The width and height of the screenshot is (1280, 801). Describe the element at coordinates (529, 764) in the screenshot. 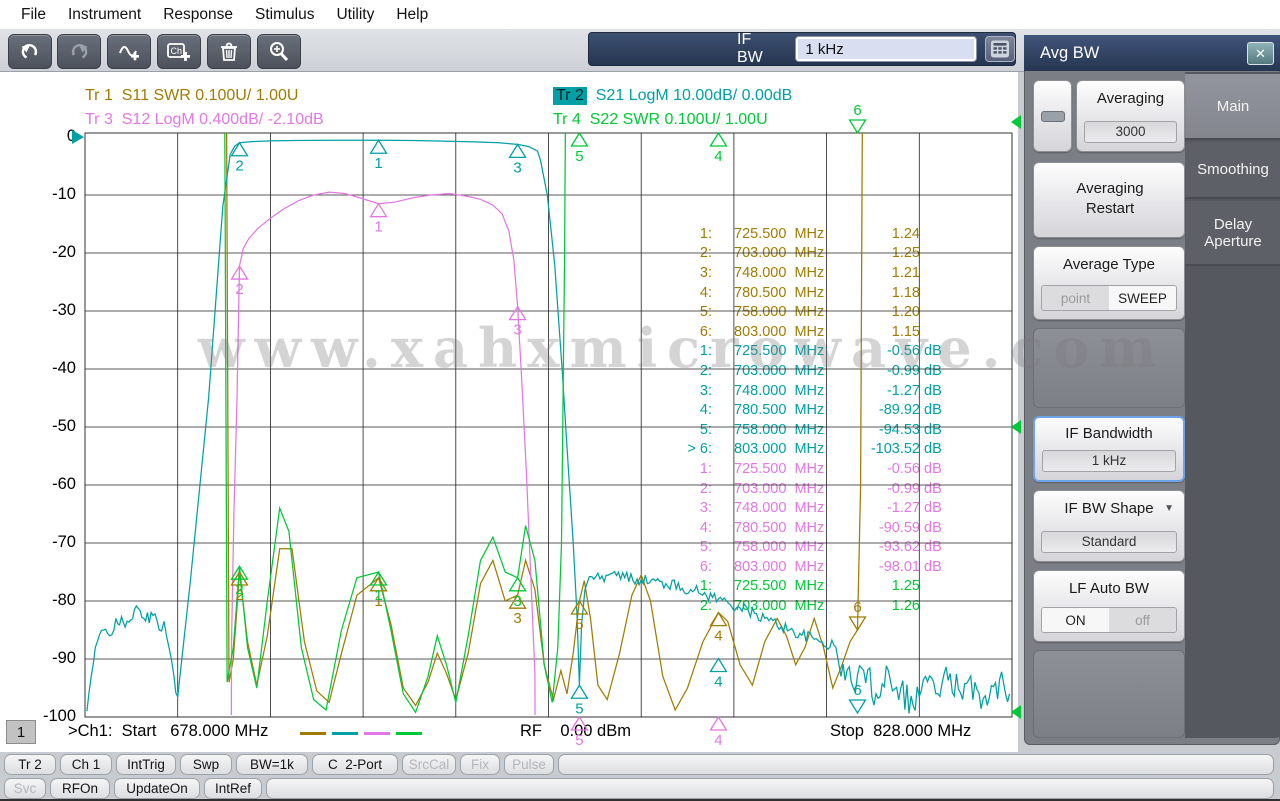

I see `status-button-pulse: Pulse` at that location.